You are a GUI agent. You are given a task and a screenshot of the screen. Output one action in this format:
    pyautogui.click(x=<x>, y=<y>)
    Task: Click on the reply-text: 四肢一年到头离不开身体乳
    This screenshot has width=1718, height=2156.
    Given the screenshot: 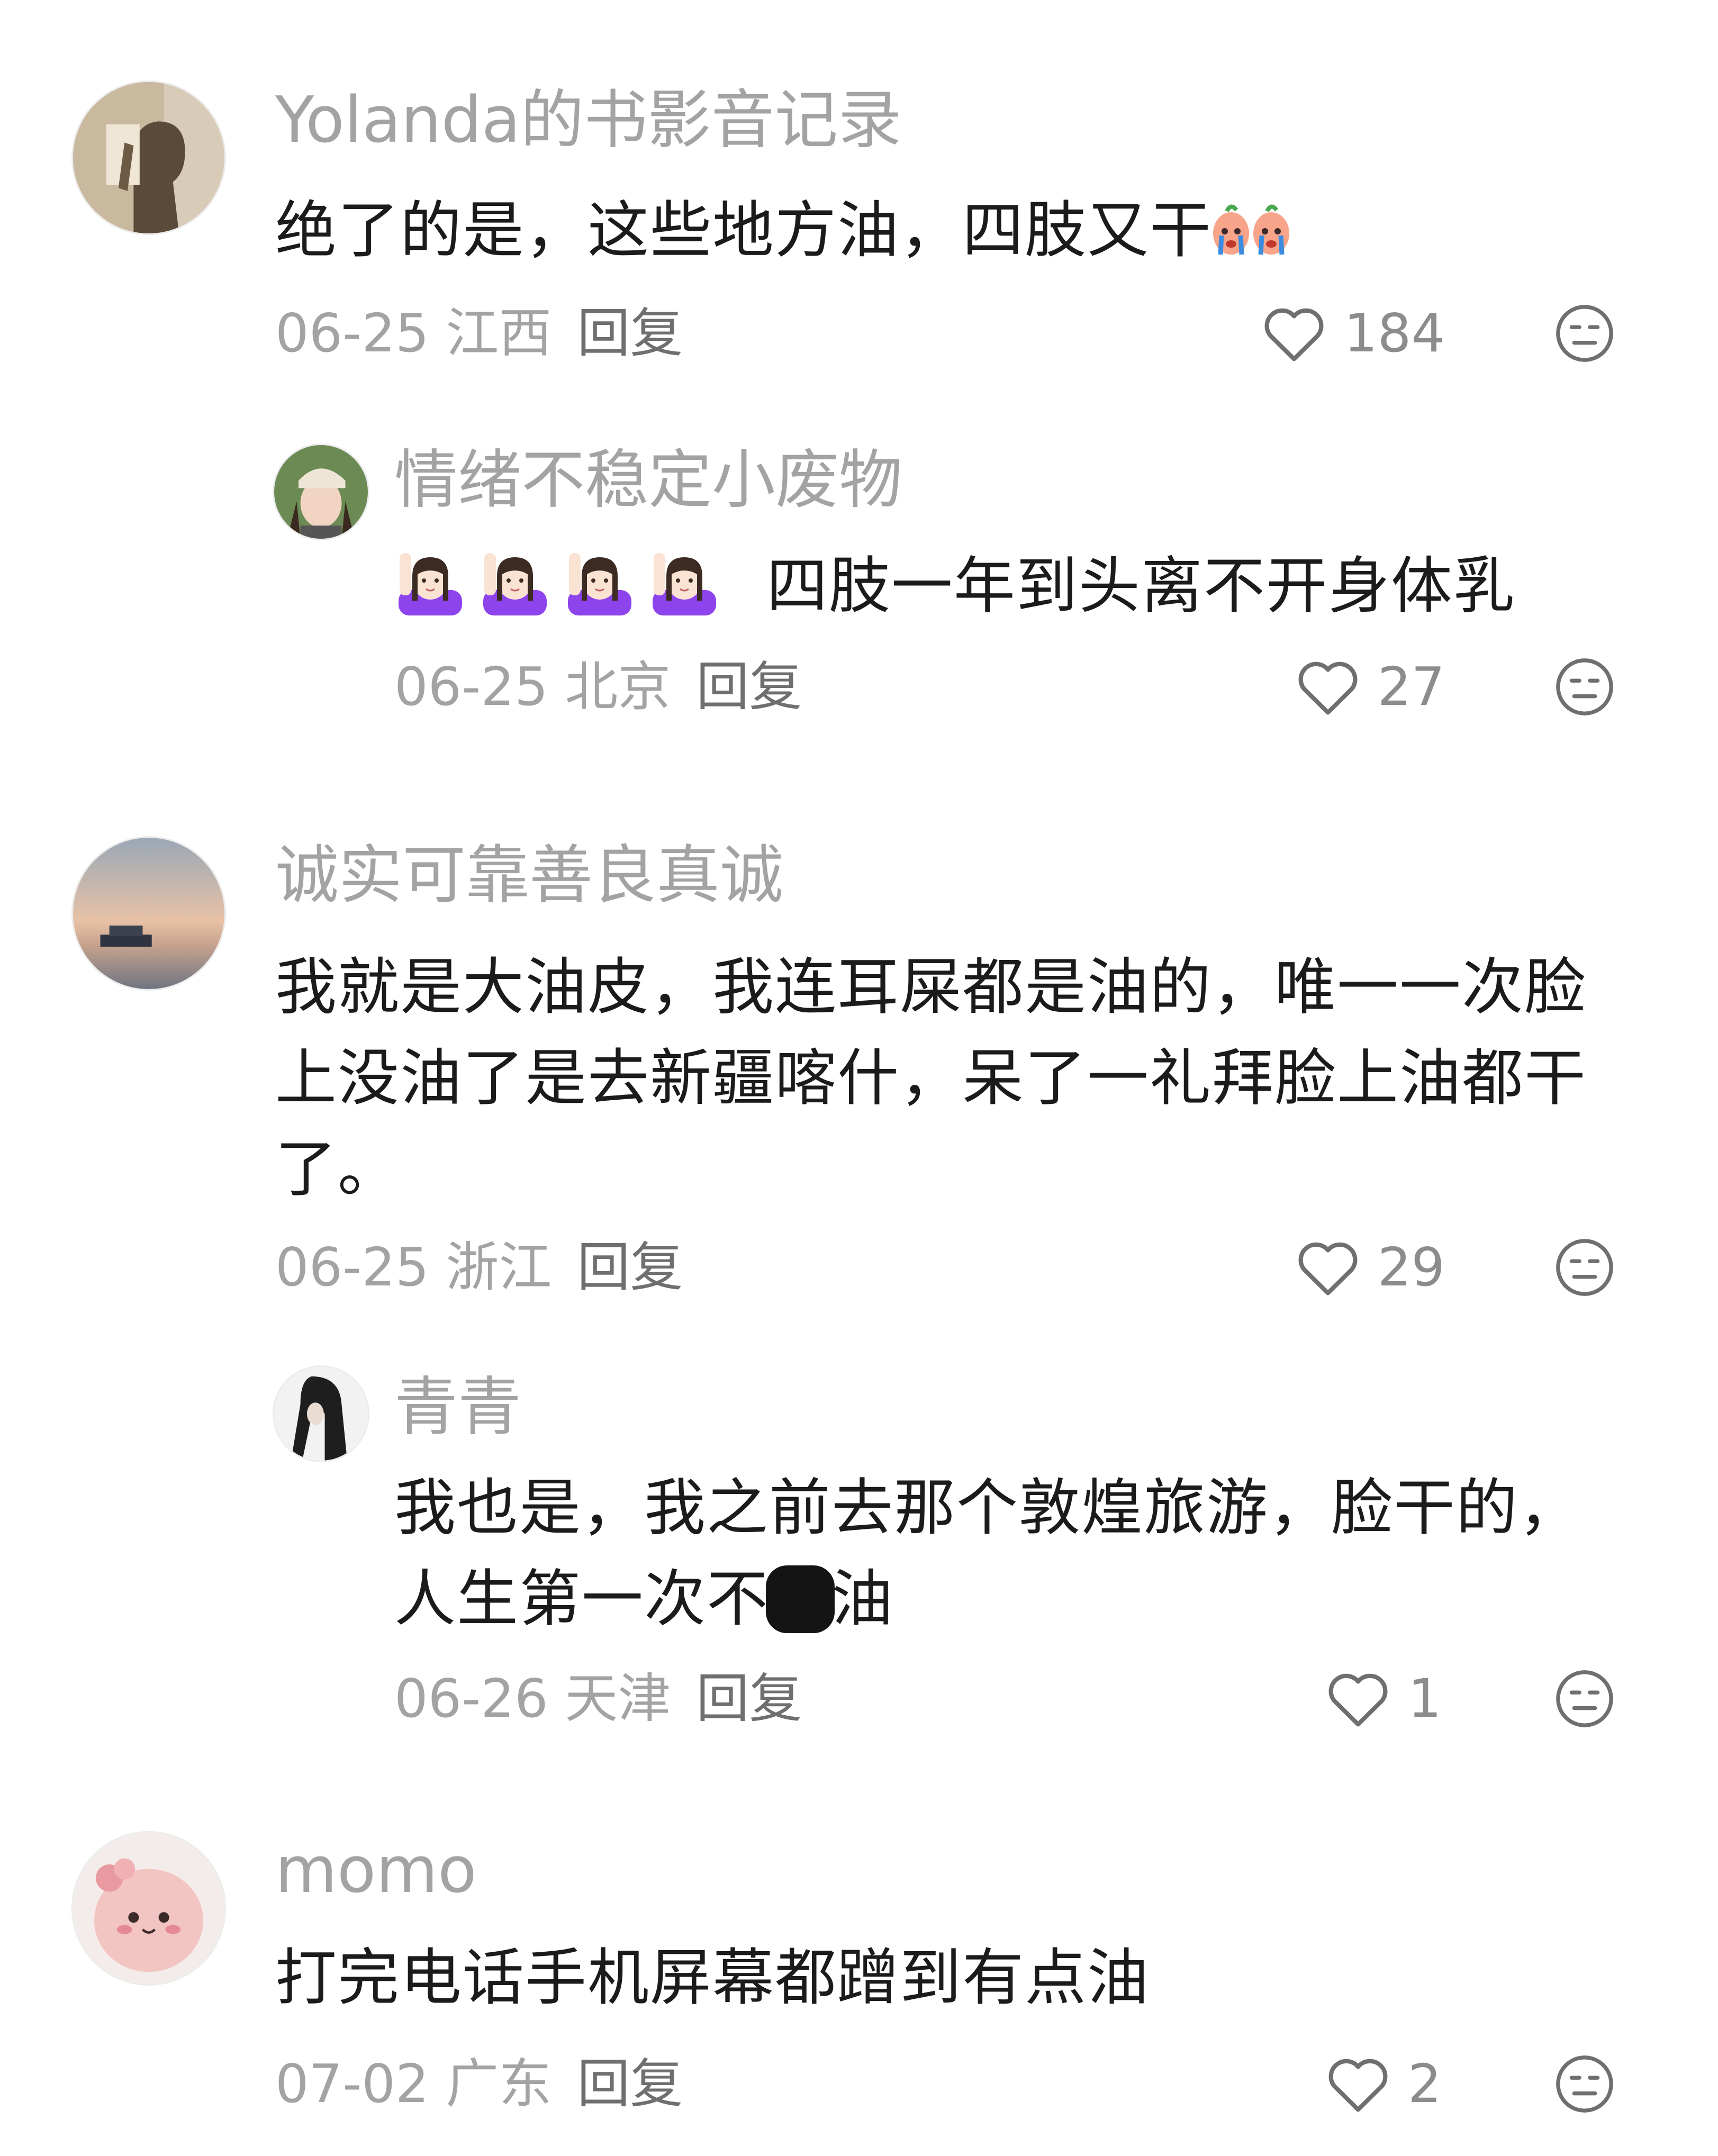 What is the action you would take?
    pyautogui.click(x=1012, y=586)
    